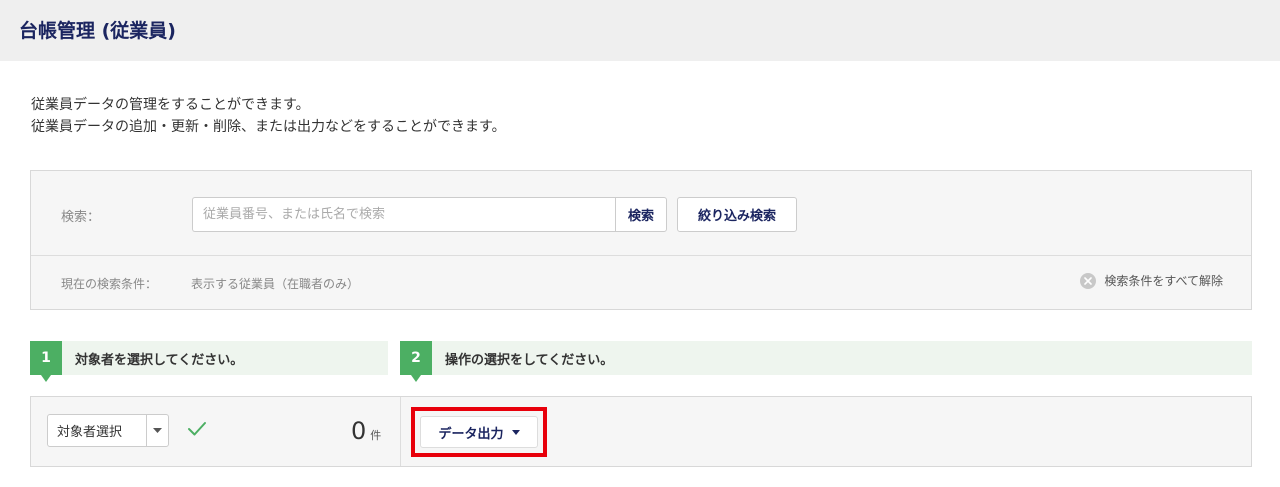  I want to click on page-header: 台帳管理 (従業員), so click(640, 30).